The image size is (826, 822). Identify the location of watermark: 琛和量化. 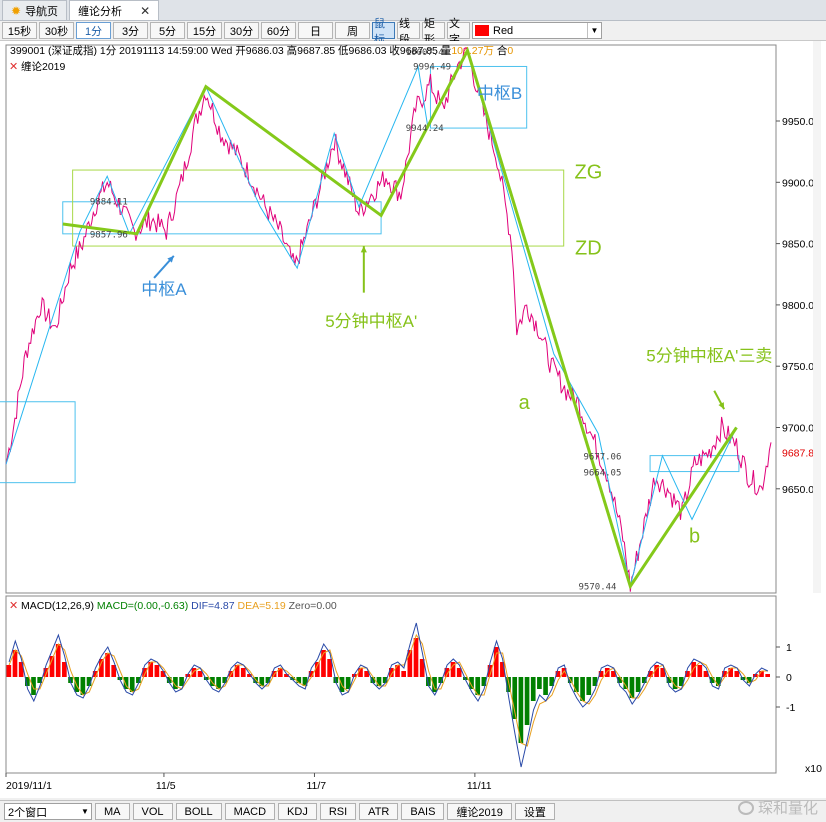
(777, 807).